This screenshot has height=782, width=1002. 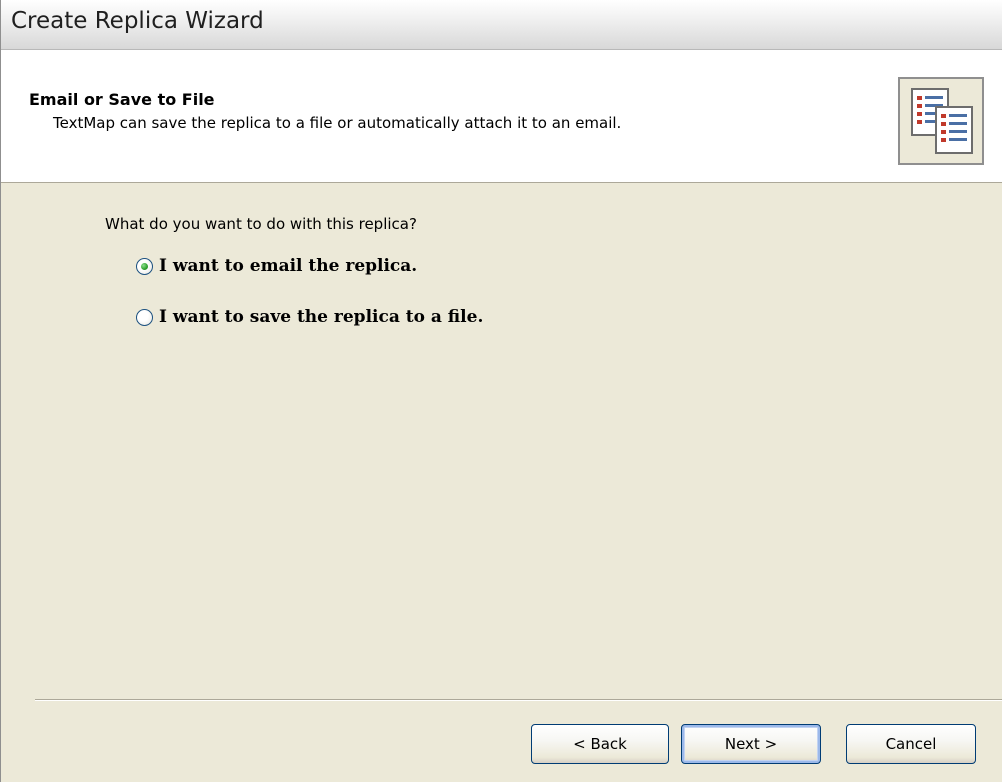 I want to click on title-bar: Create Replica Wizard, so click(x=501, y=25).